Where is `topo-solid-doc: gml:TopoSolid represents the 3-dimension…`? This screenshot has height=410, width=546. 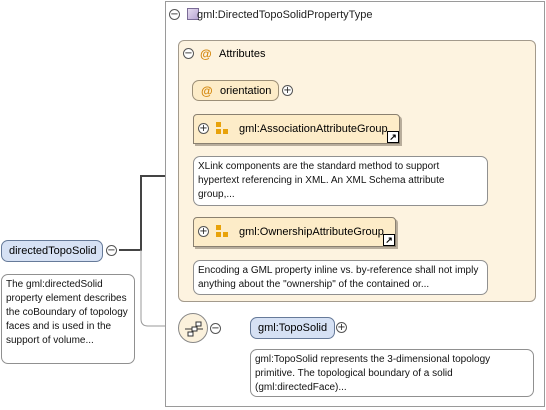
topo-solid-doc: gml:TopoSolid represents the 3-dimension… is located at coordinates (392, 373).